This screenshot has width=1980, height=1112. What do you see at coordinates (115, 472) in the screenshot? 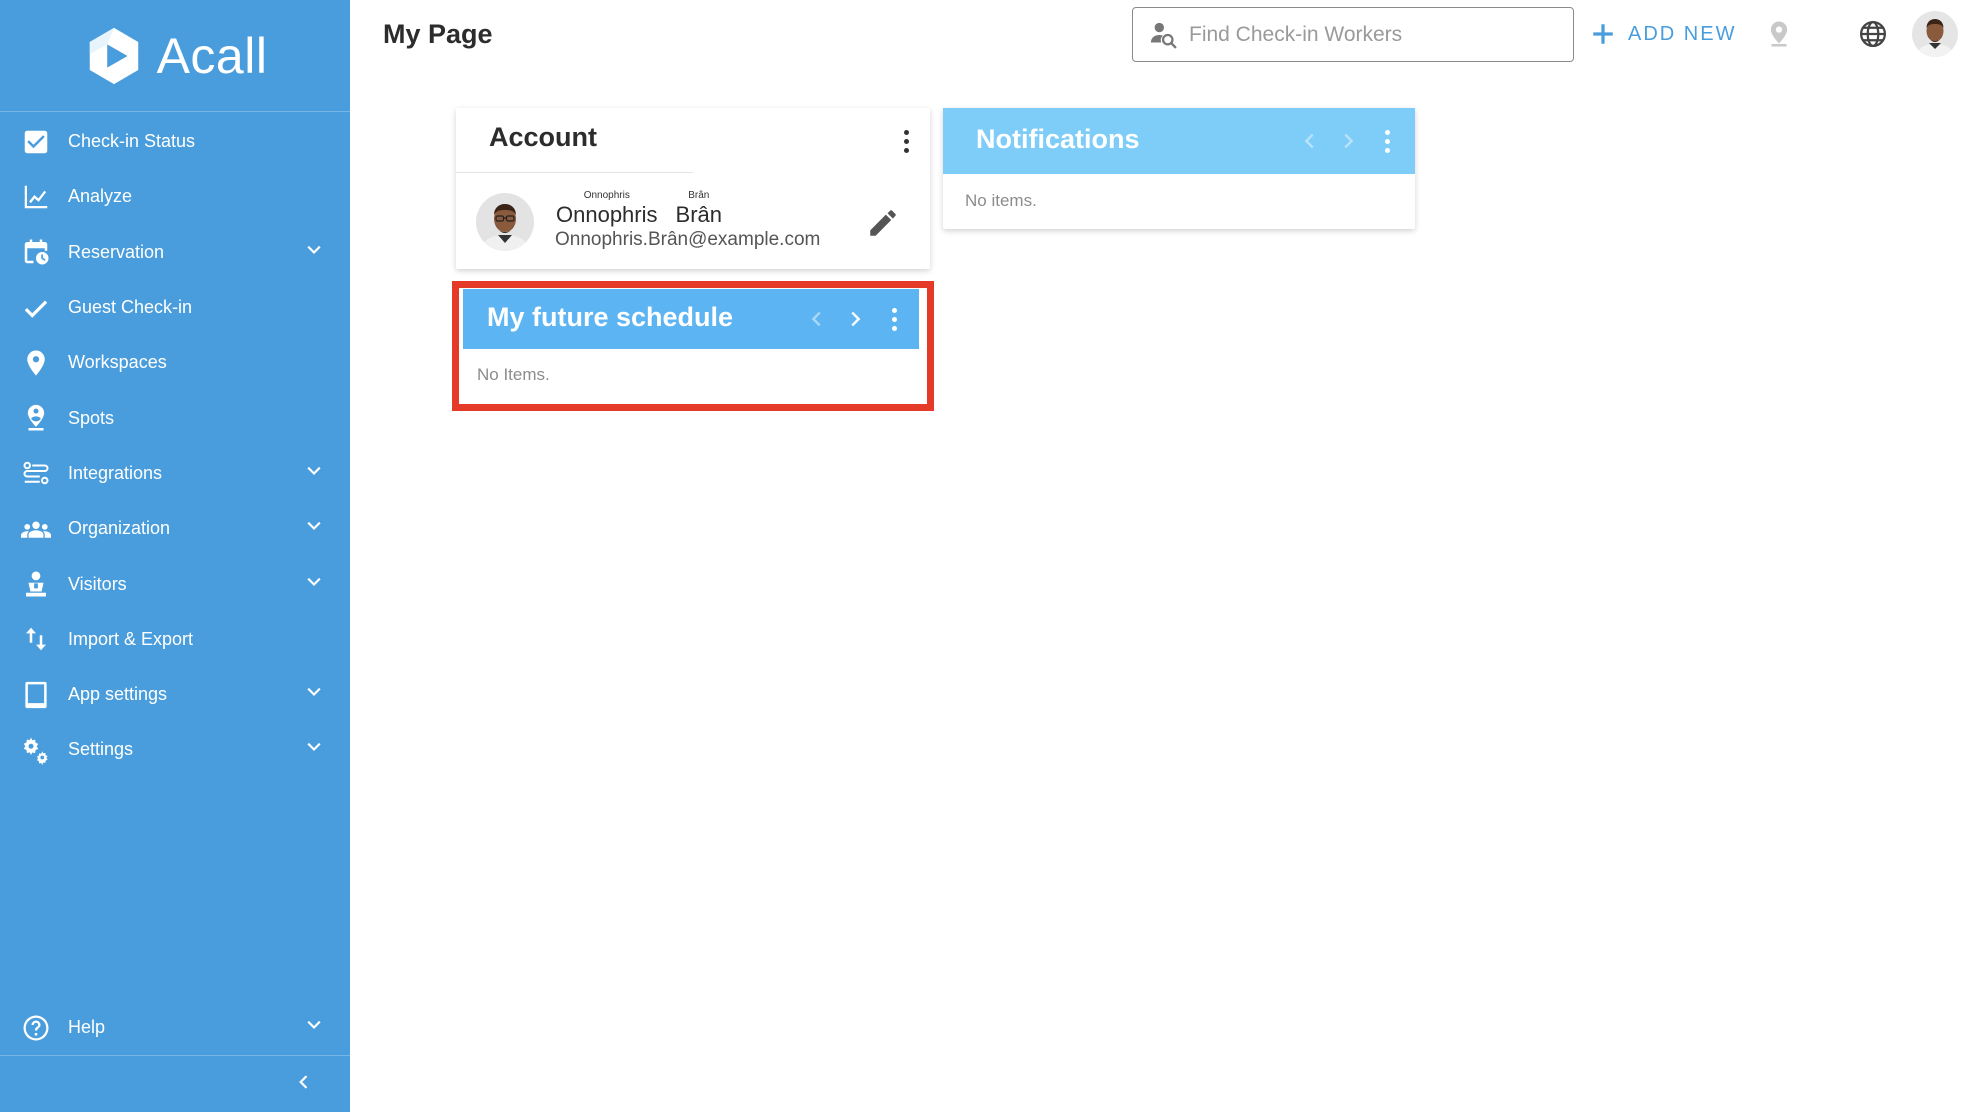
I see `sidebar-item-label: Integrations` at bounding box center [115, 472].